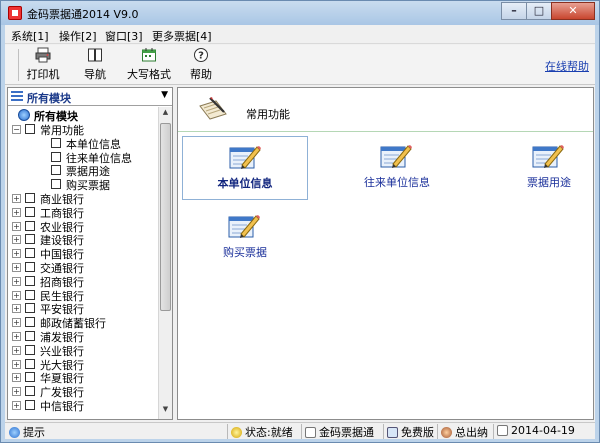 The image size is (600, 443). Describe the element at coordinates (567, 66) in the screenshot. I see `online-help-link: 在线帮助` at that location.